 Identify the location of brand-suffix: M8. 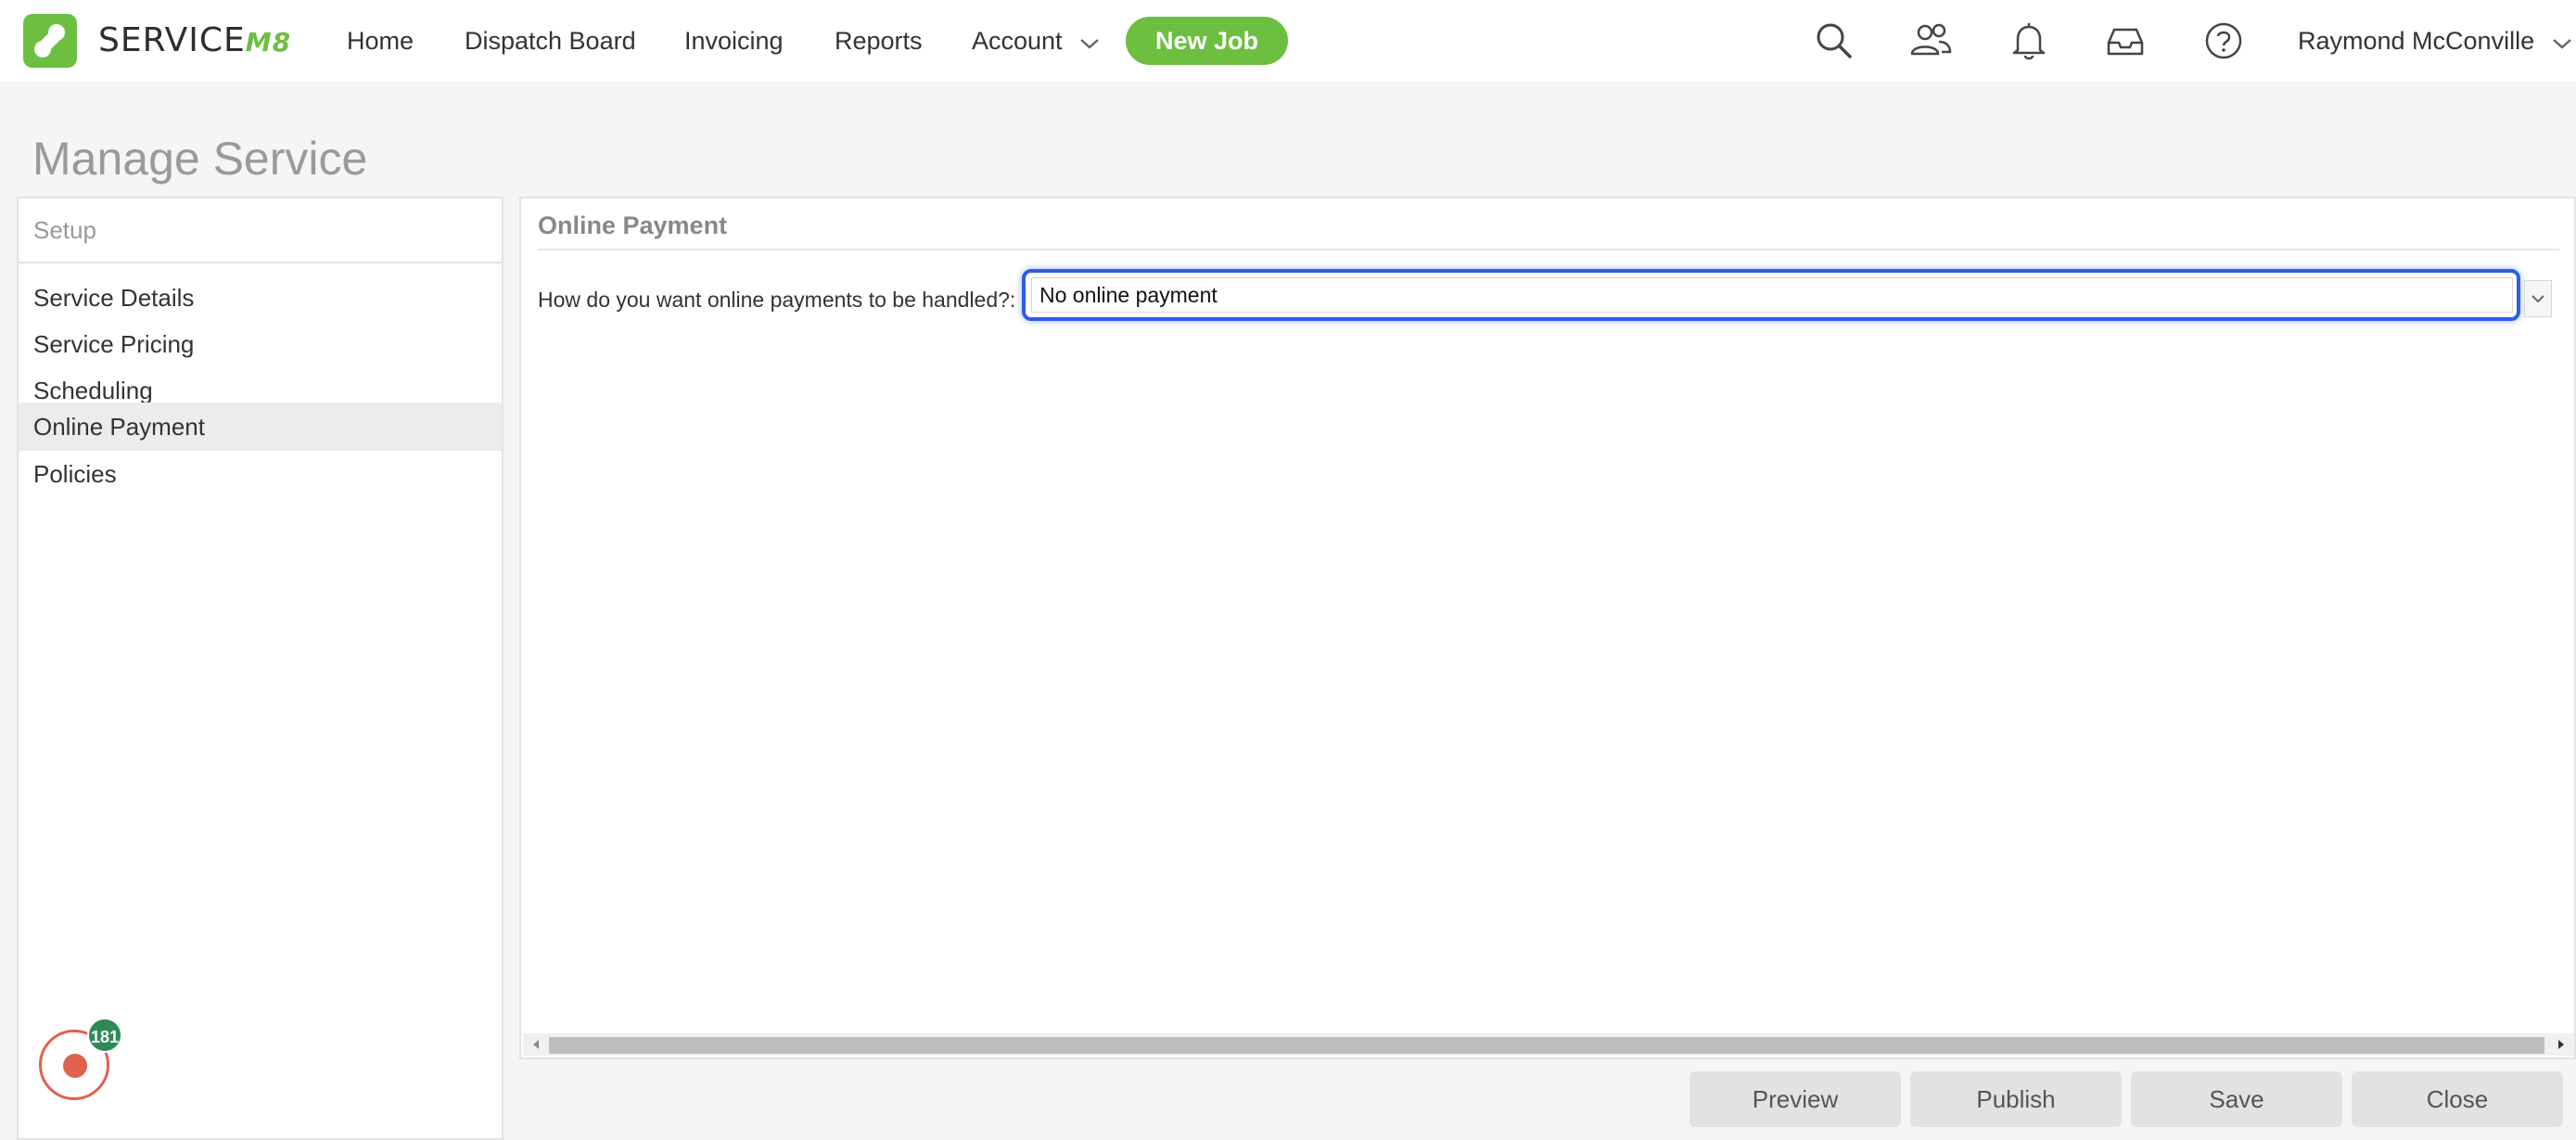
(268, 42).